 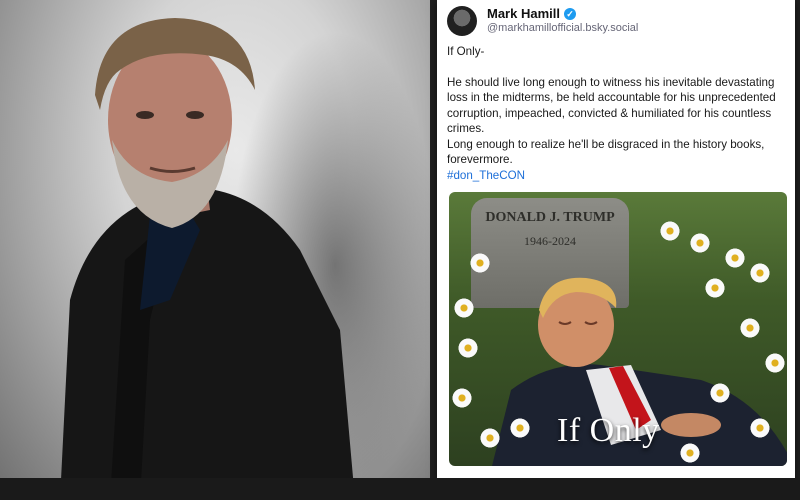 I want to click on post-intro: If Only-, so click(x=466, y=51).